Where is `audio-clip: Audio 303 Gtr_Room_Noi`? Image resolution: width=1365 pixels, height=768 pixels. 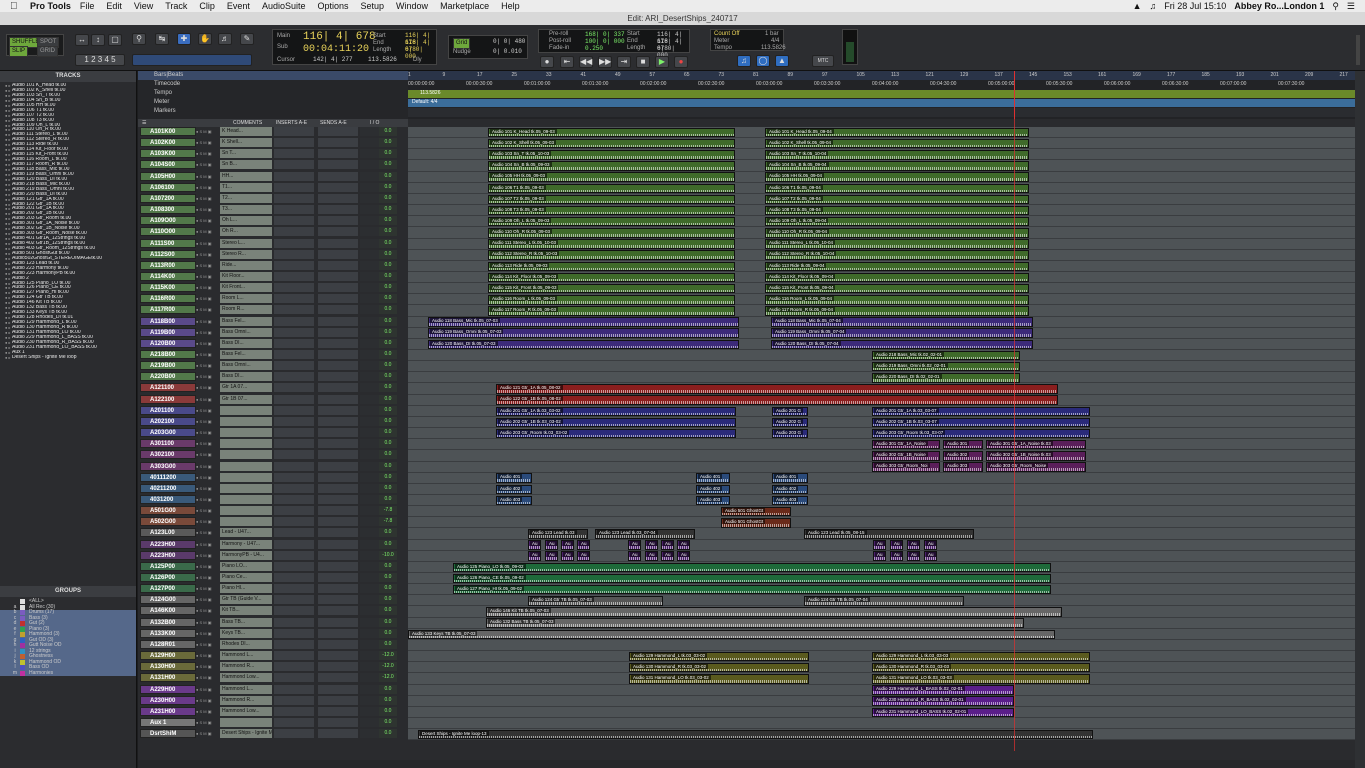
audio-clip: Audio 303 Gtr_Room_Noi is located at coordinates (906, 467).